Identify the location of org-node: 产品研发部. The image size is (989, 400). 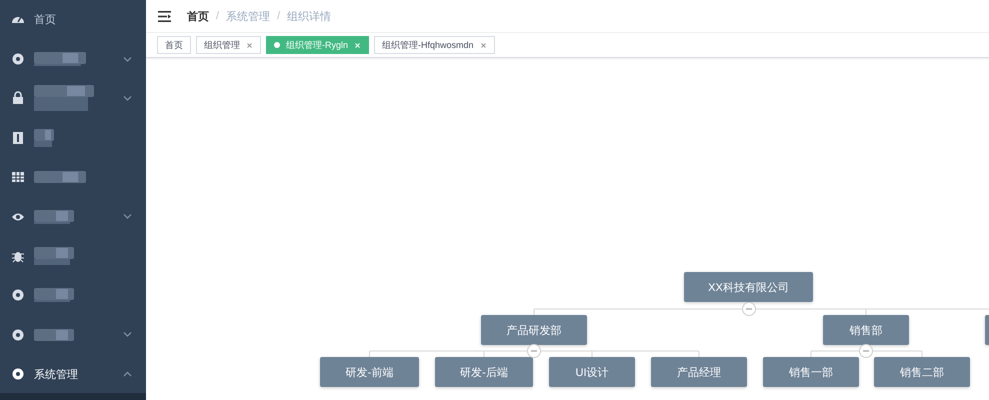
(534, 330).